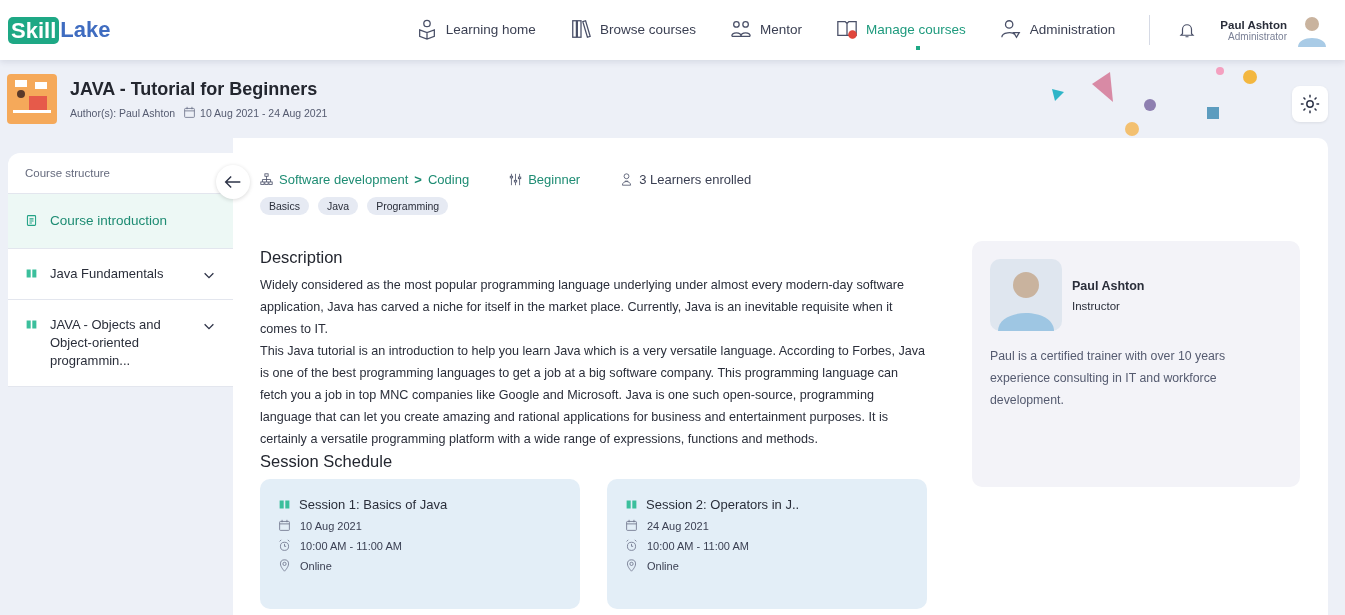 The width and height of the screenshot is (1345, 615). I want to click on books-icon, so click(580, 29).